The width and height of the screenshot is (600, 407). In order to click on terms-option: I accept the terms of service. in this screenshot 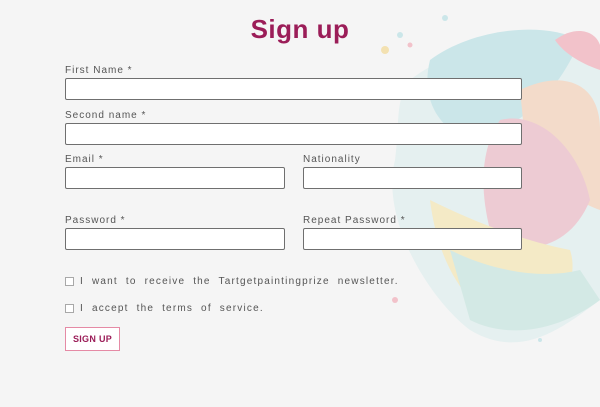, I will do `click(164, 308)`.